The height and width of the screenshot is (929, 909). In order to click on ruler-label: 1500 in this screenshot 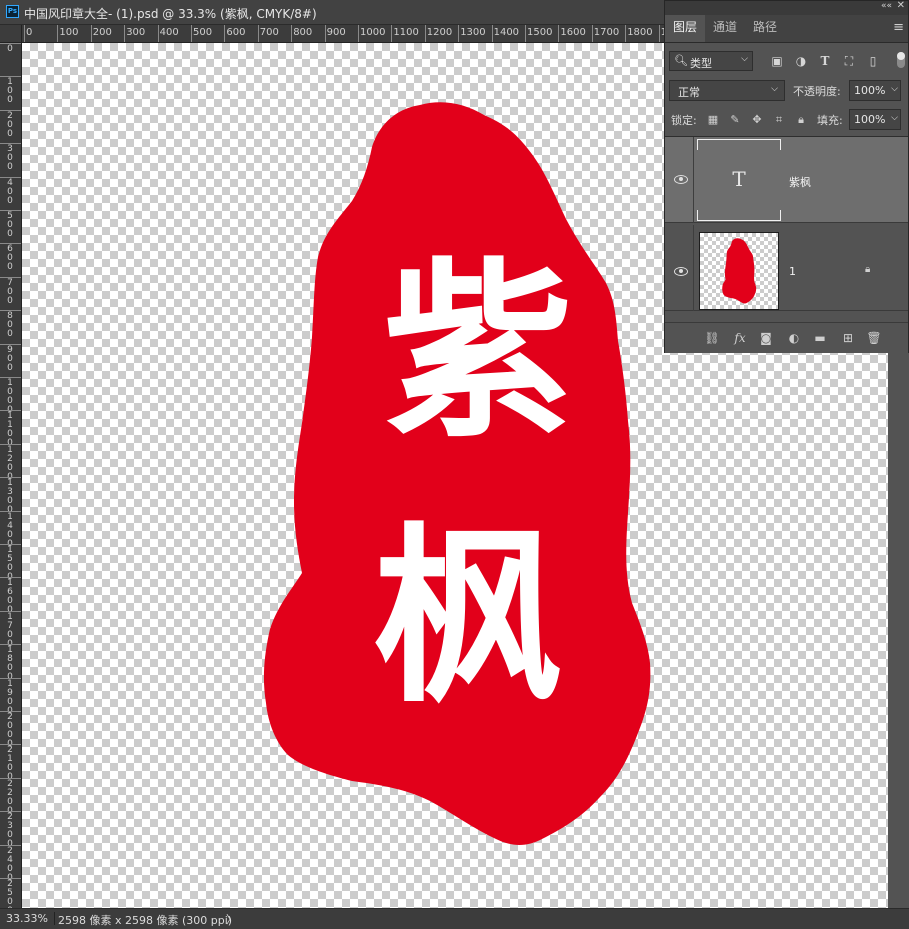, I will do `click(540, 32)`.